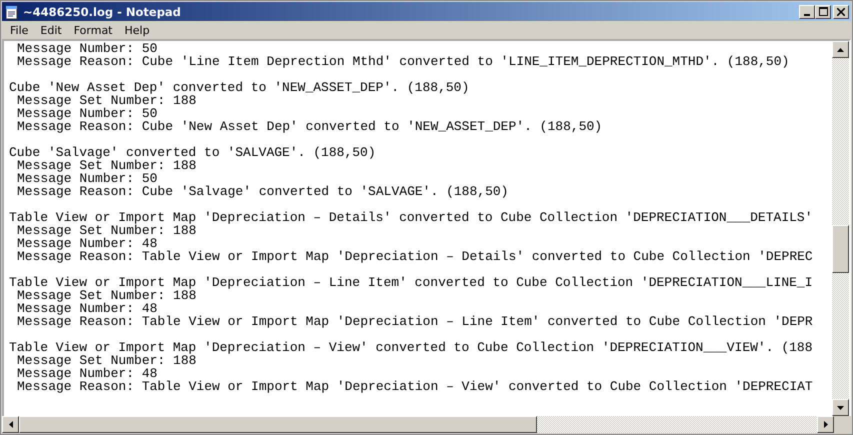 The width and height of the screenshot is (853, 435). Describe the element at coordinates (137, 30) in the screenshot. I see `menu-item: Help` at that location.